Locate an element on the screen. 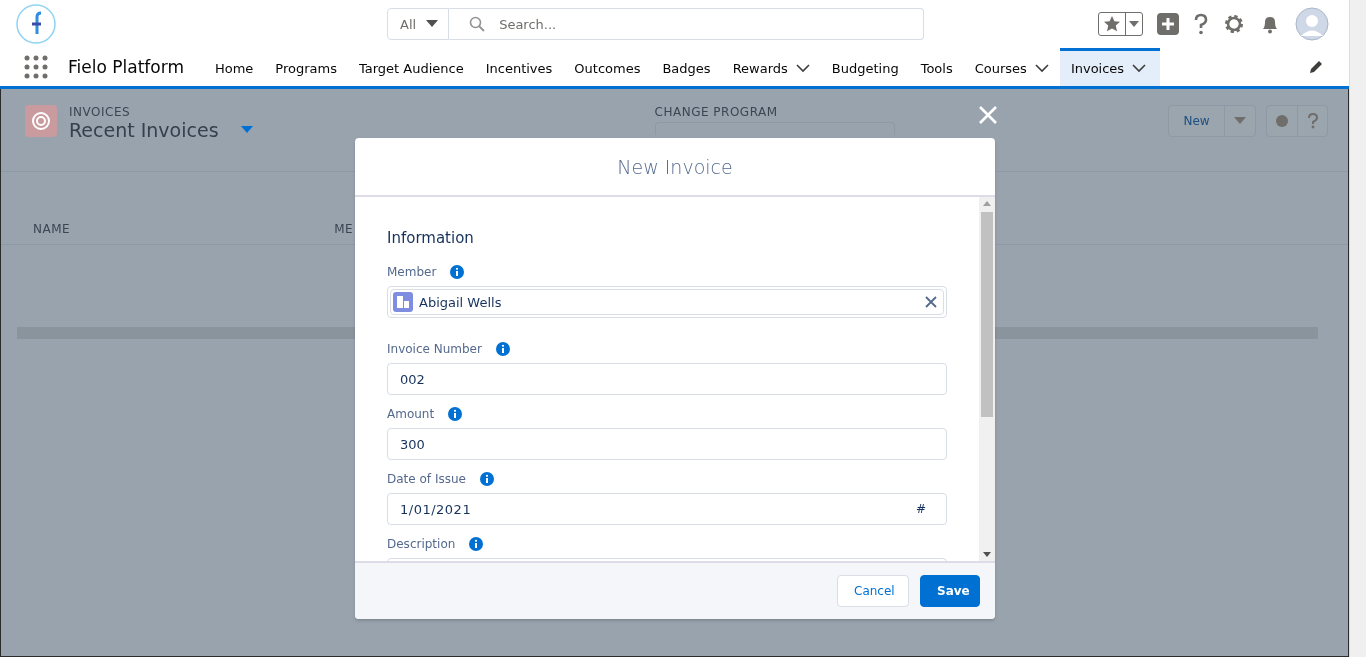  nav-tab: Home is located at coordinates (234, 67).